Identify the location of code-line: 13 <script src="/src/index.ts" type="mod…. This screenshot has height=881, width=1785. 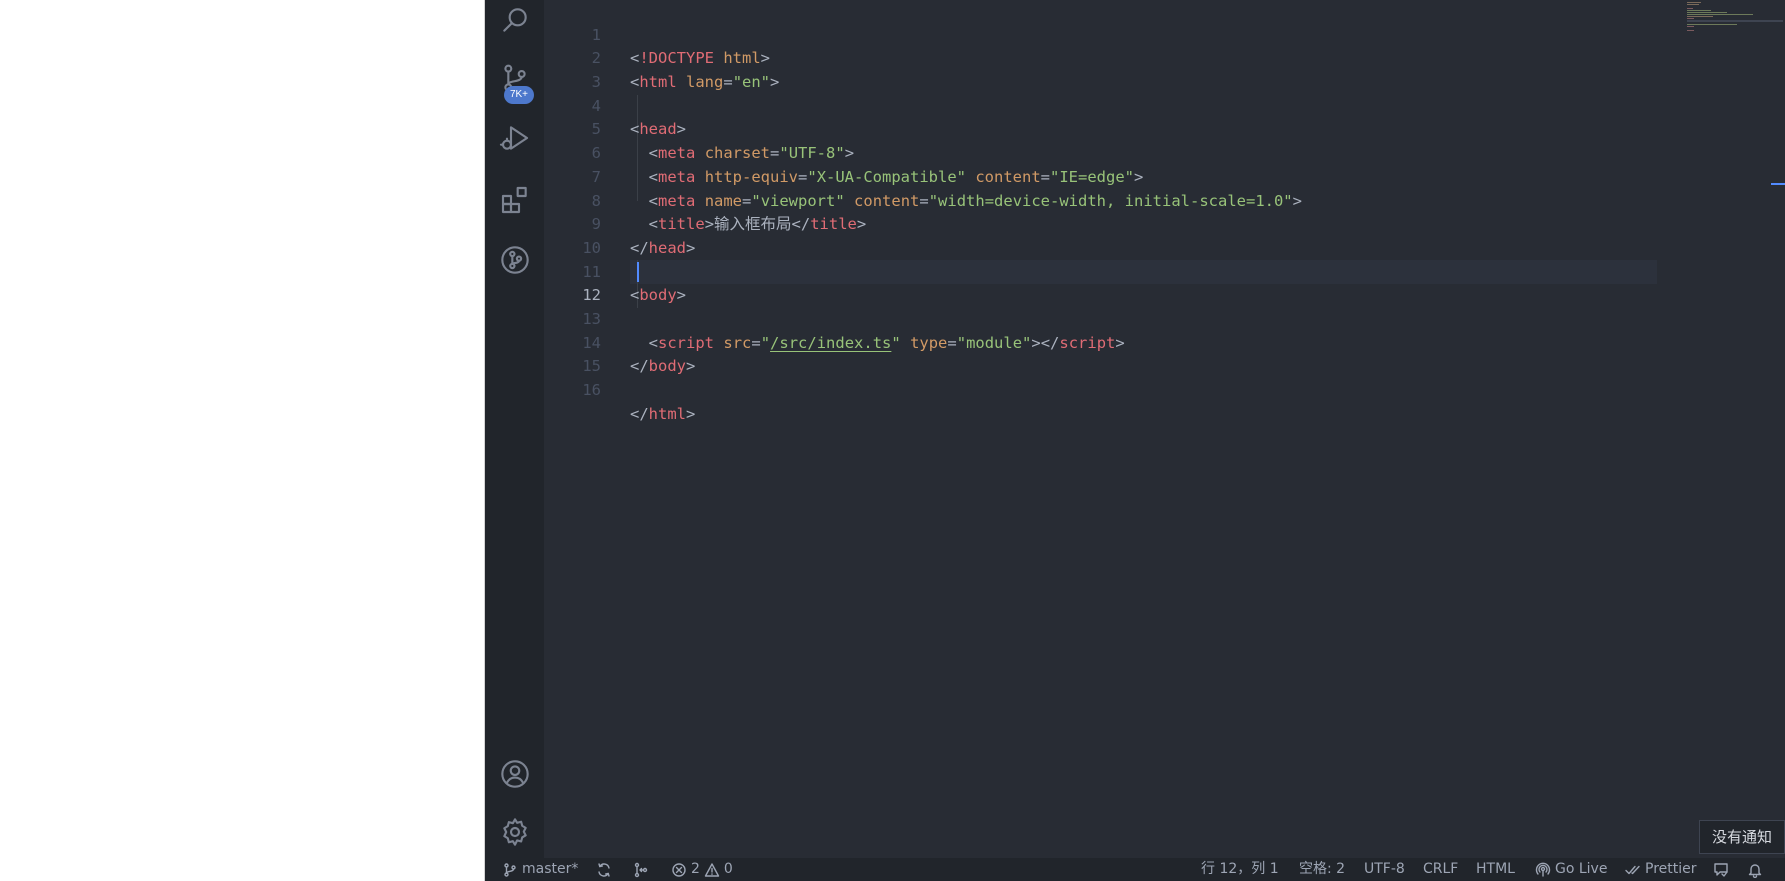
(1124, 318).